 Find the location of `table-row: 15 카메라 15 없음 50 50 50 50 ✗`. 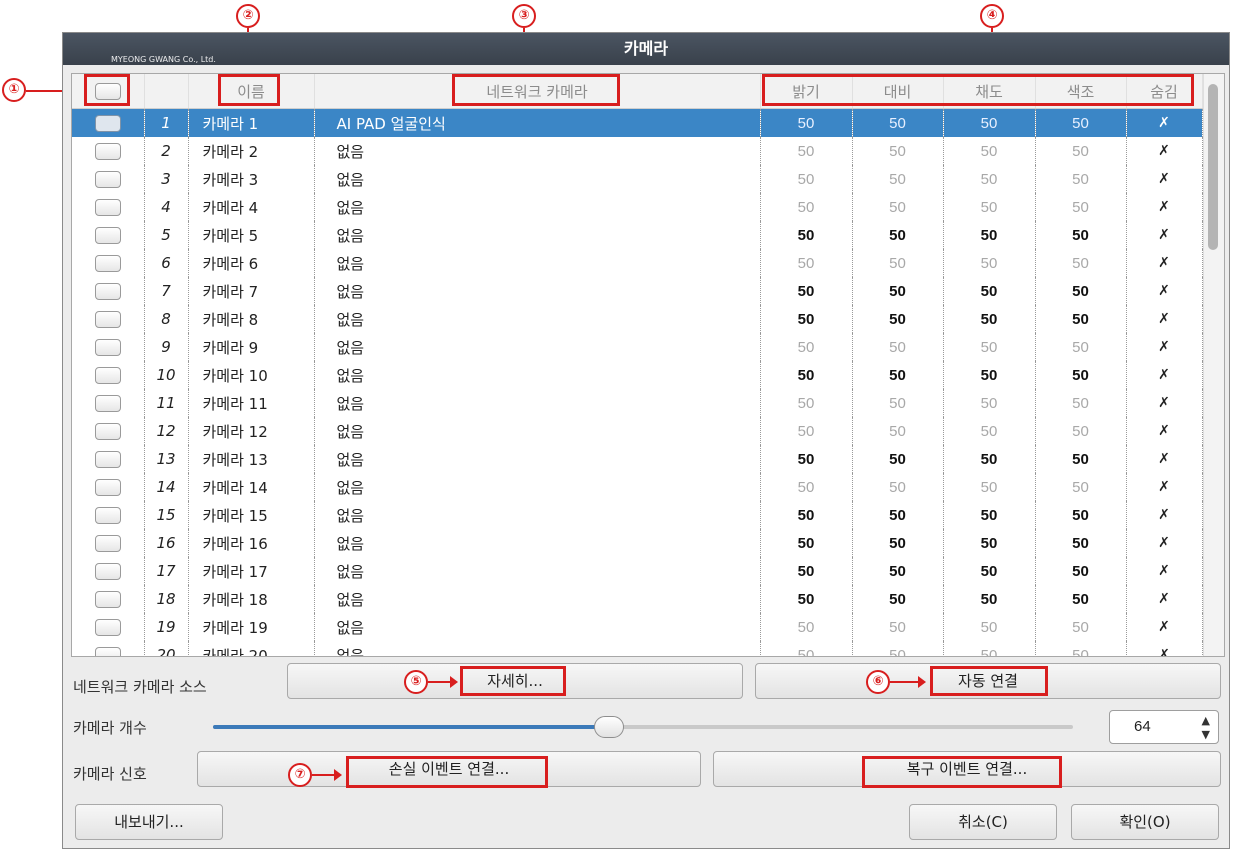

table-row: 15 카메라 15 없음 50 50 50 50 ✗ is located at coordinates (637, 515).